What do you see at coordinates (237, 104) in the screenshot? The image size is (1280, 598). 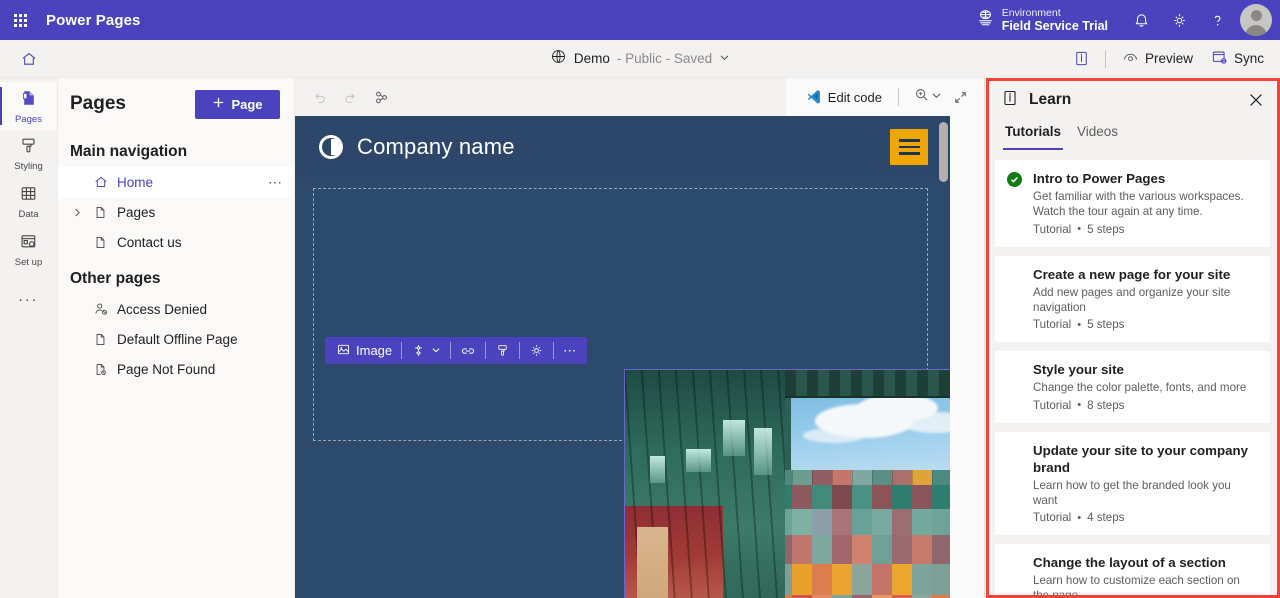 I see `add-page-button: Page` at bounding box center [237, 104].